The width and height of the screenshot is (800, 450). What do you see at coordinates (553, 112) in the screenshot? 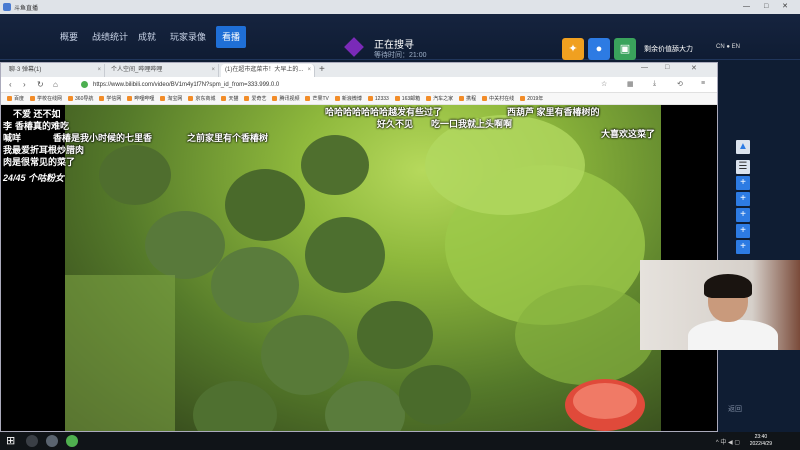
I see `danmaku-comment: 西葫芦 家里有香椿树的` at bounding box center [553, 112].